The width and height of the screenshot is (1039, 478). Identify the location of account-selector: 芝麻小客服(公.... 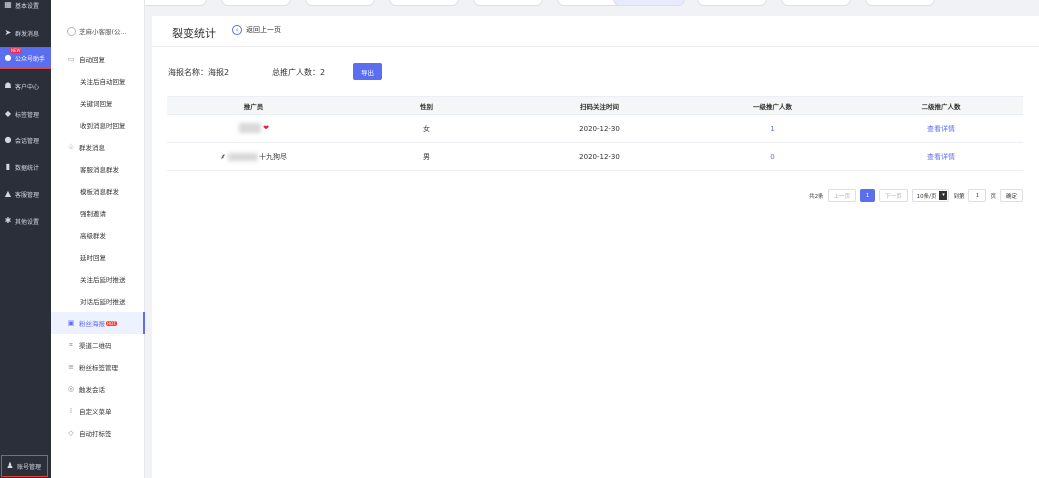
(97, 31).